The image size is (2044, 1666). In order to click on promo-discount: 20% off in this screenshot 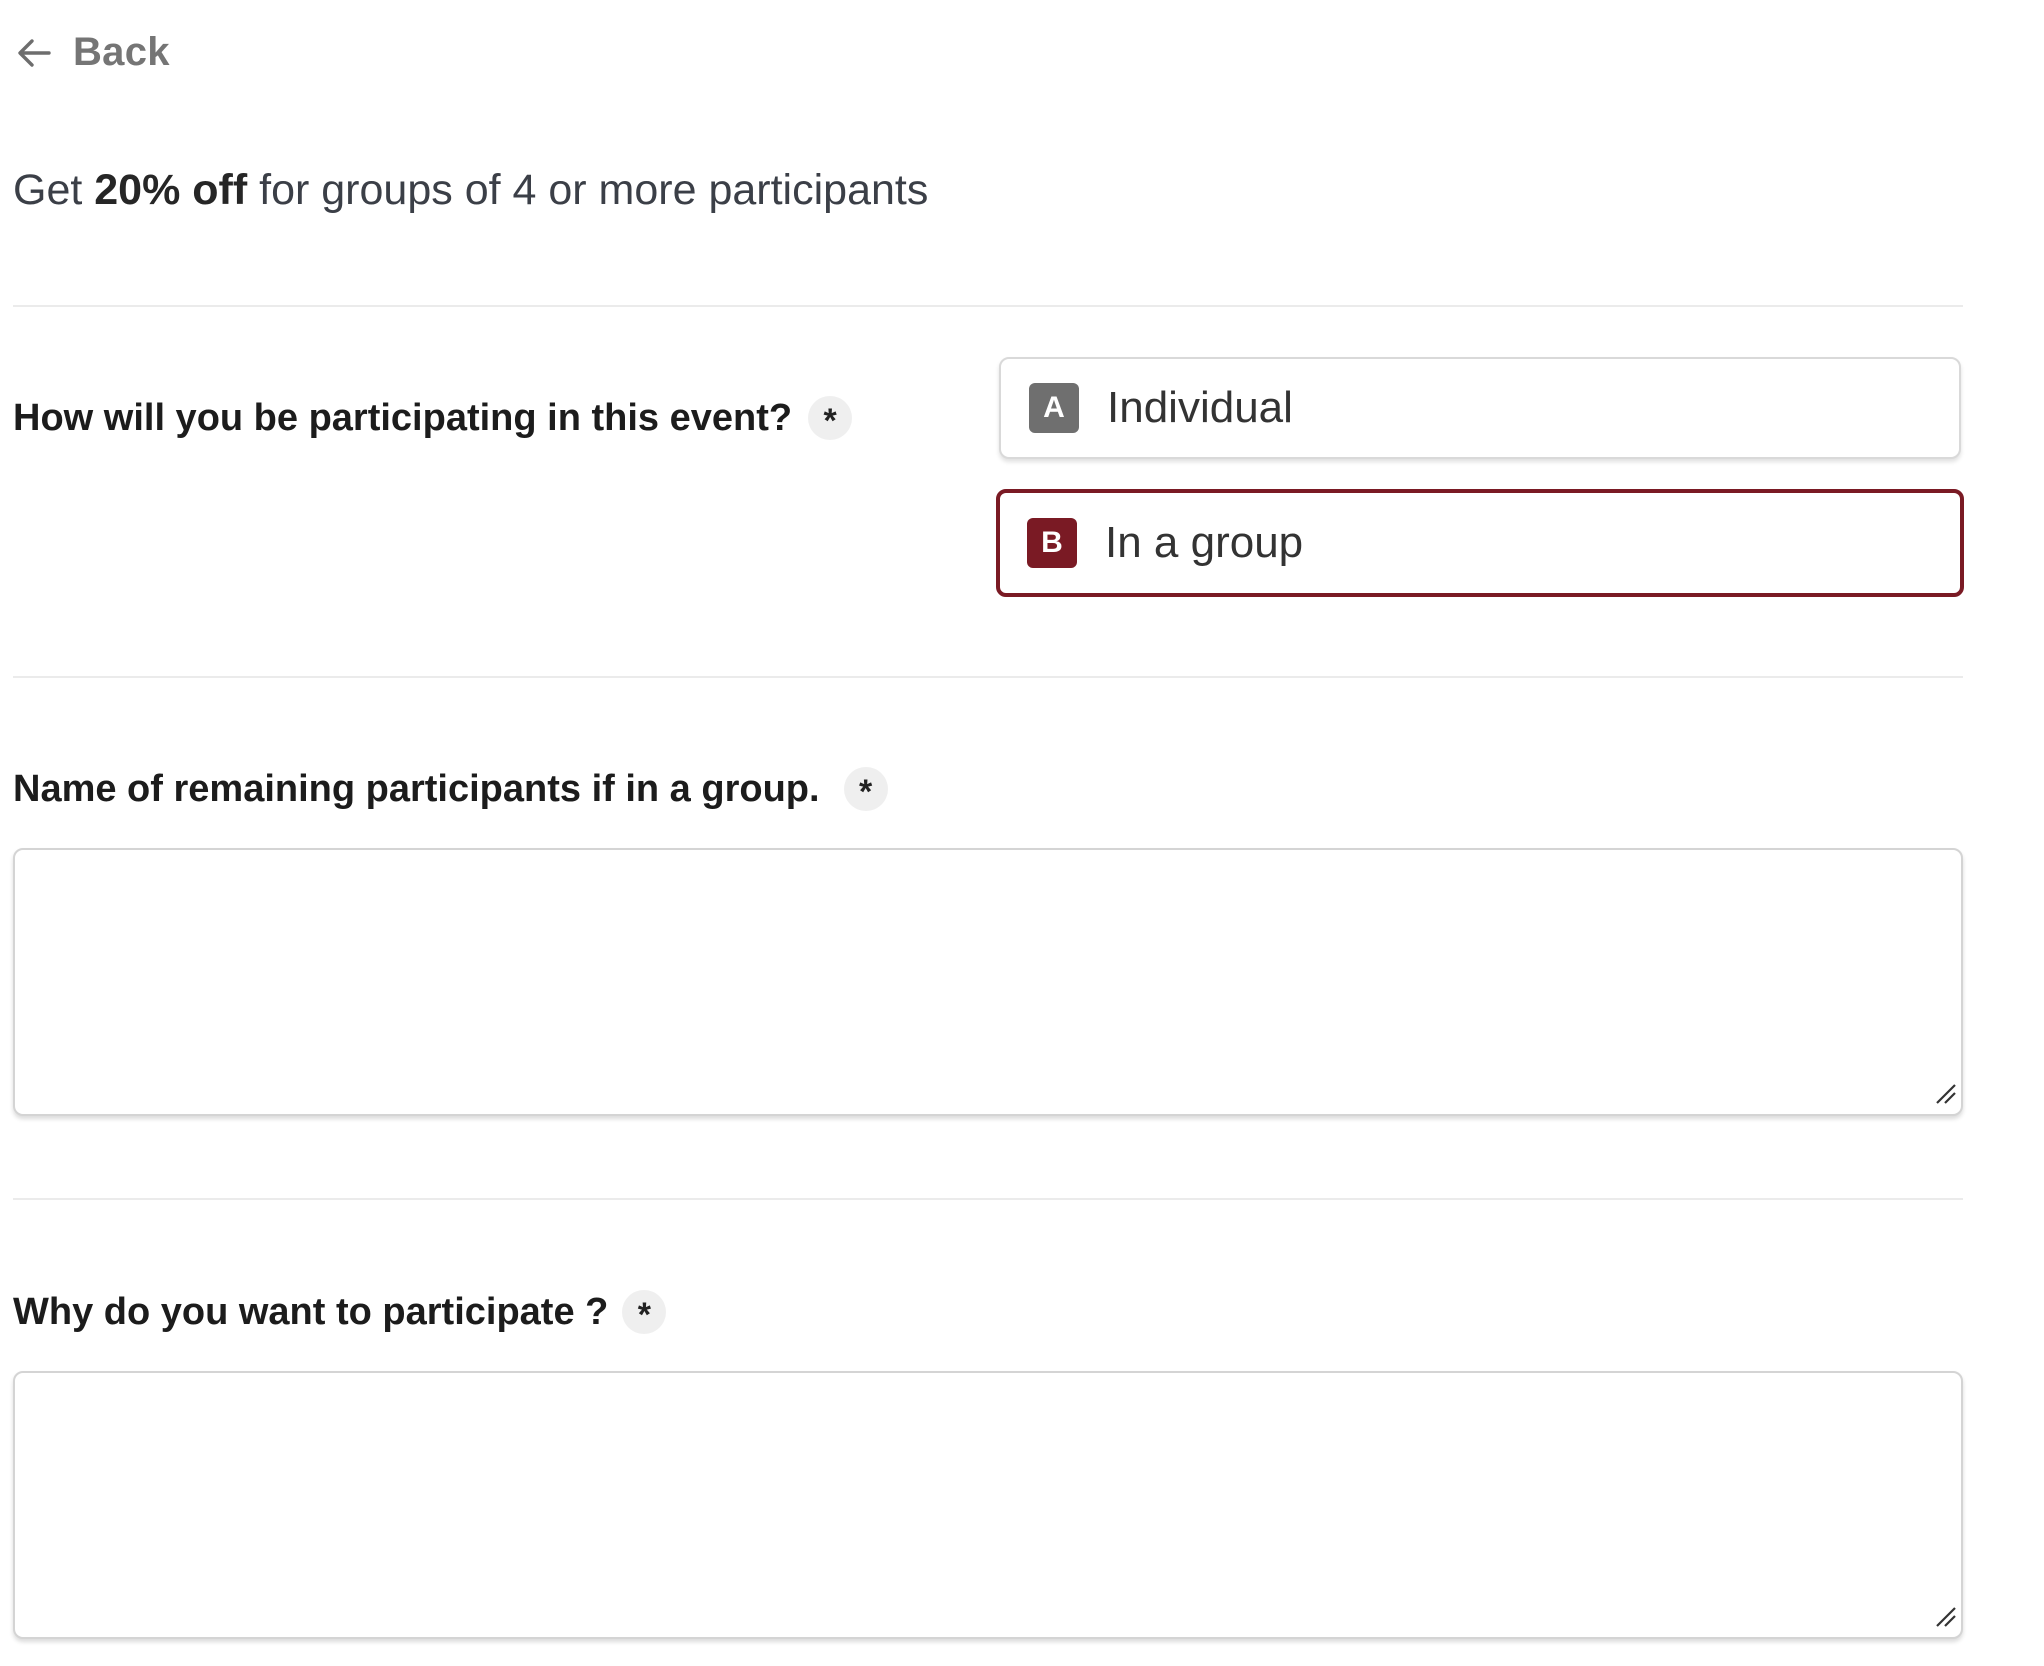, I will do `click(171, 190)`.